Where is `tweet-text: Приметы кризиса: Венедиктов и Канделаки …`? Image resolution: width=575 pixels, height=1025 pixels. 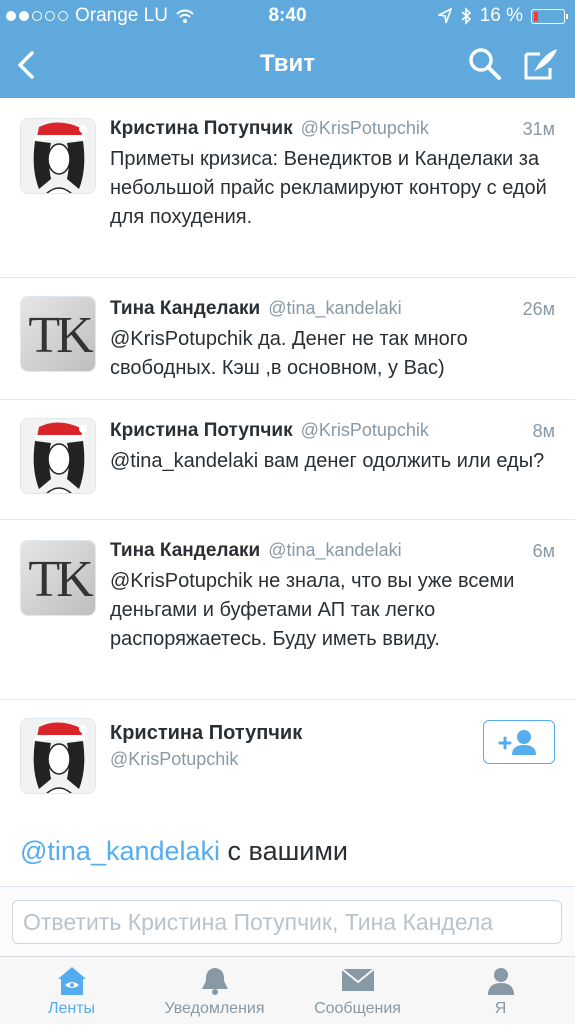
tweet-text: Приметы кризиса: Венедиктов и Канделаки … is located at coordinates (328, 188).